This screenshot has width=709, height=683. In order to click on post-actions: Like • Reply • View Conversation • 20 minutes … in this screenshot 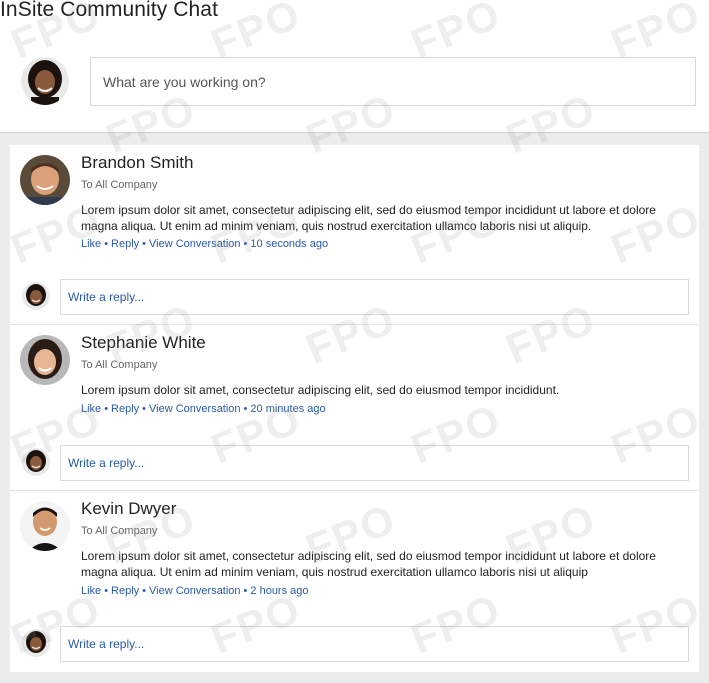, I will do `click(203, 409)`.